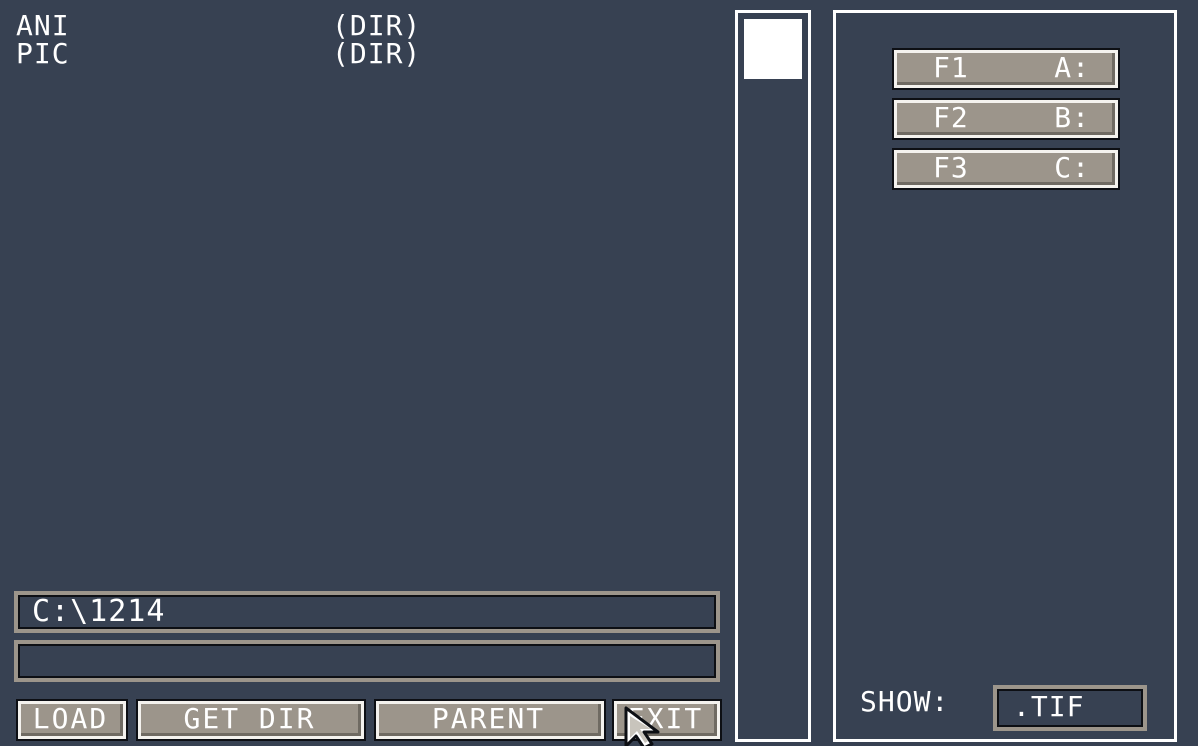 The height and width of the screenshot is (746, 1198). I want to click on file-name: PIC, so click(43, 53).